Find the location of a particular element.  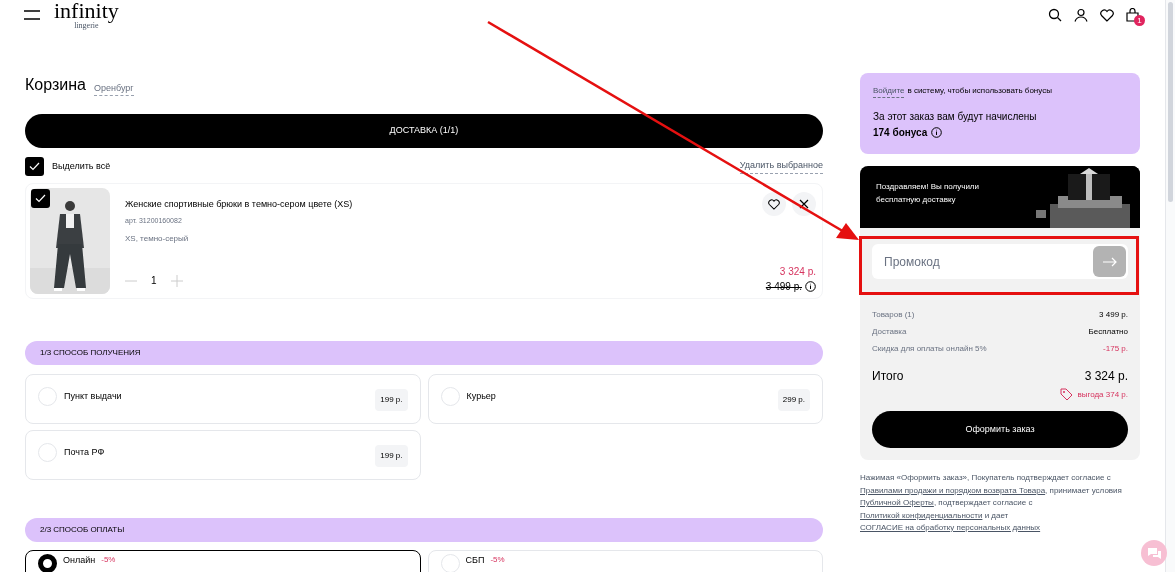

summary-label: Товаров (1) is located at coordinates (893, 315).